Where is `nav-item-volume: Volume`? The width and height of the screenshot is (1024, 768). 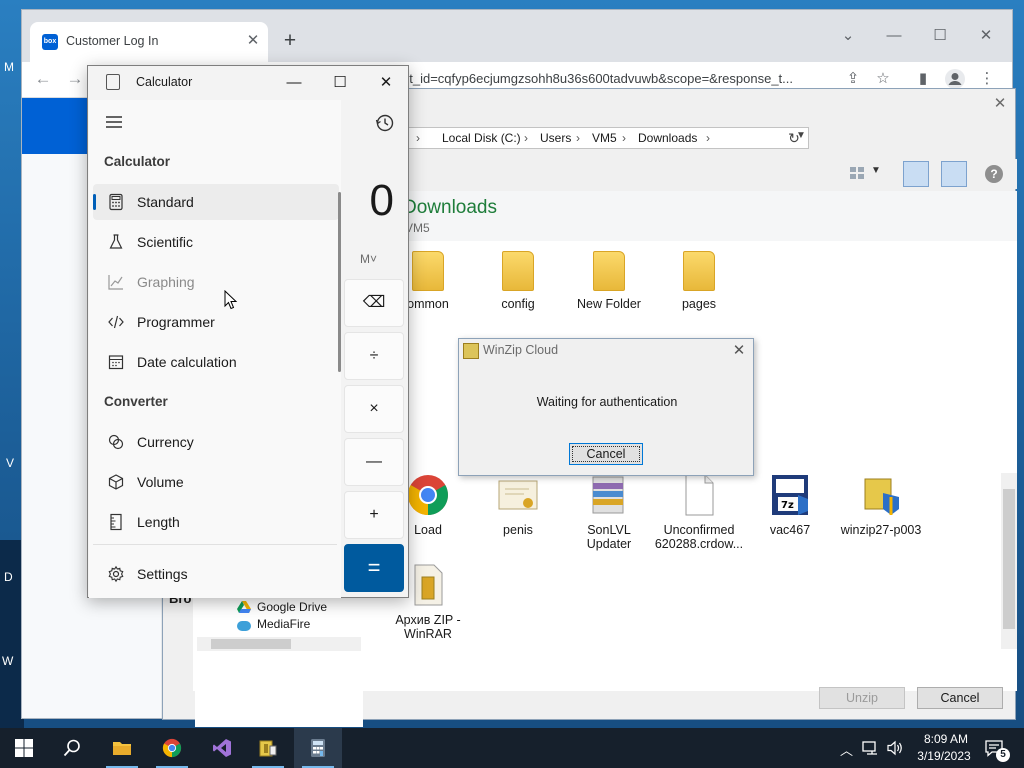 nav-item-volume: Volume is located at coordinates (216, 482).